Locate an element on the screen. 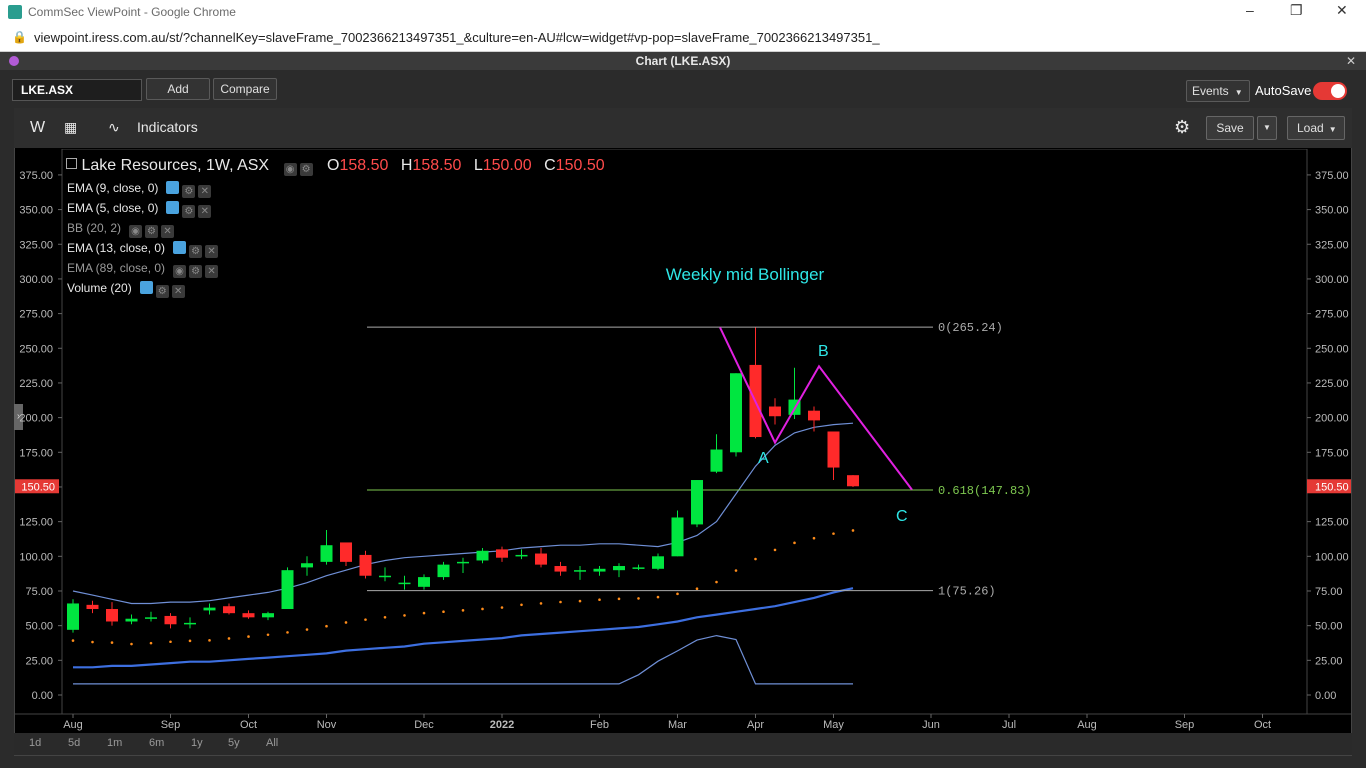  chevron-down-icon: ▼ is located at coordinates (1238, 92).